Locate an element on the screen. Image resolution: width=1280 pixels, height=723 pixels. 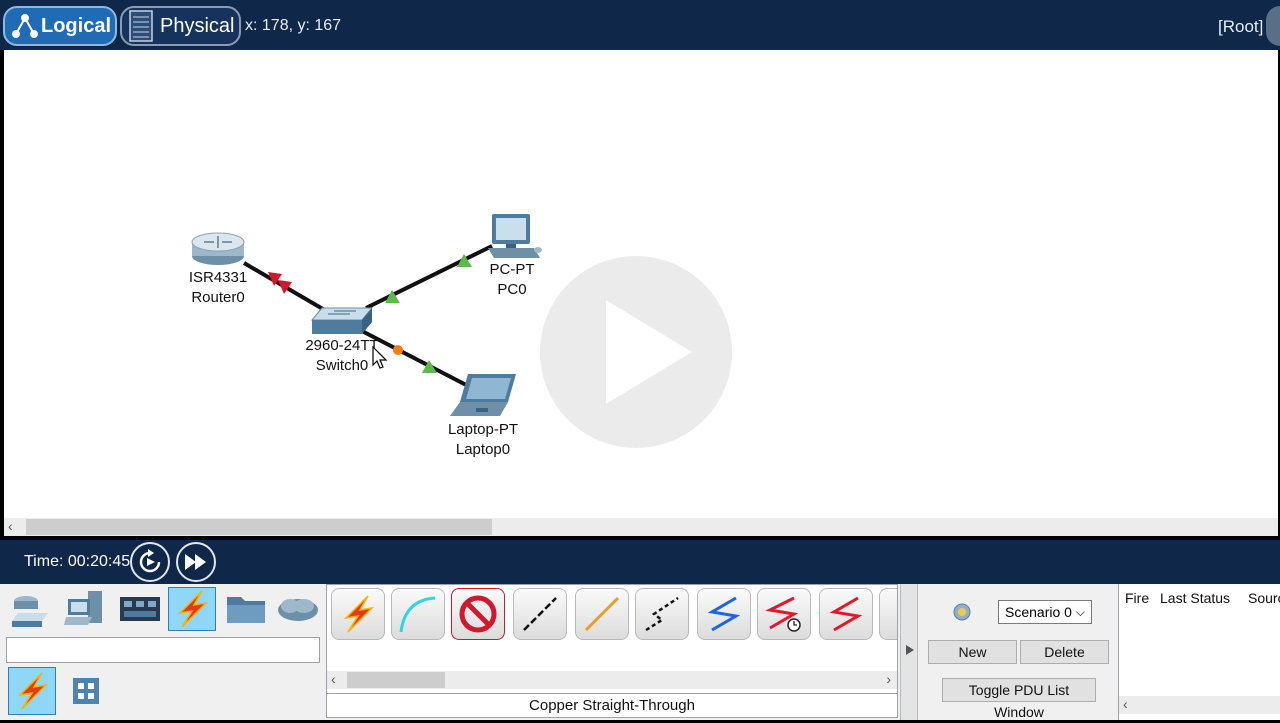
pdu-horizontal-scrollbar: ‹ is located at coordinates (1199, 705).